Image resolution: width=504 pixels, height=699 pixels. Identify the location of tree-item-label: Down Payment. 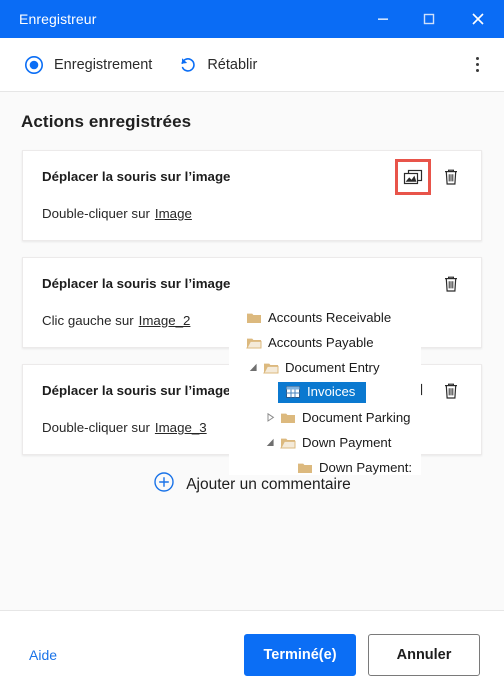
(347, 442).